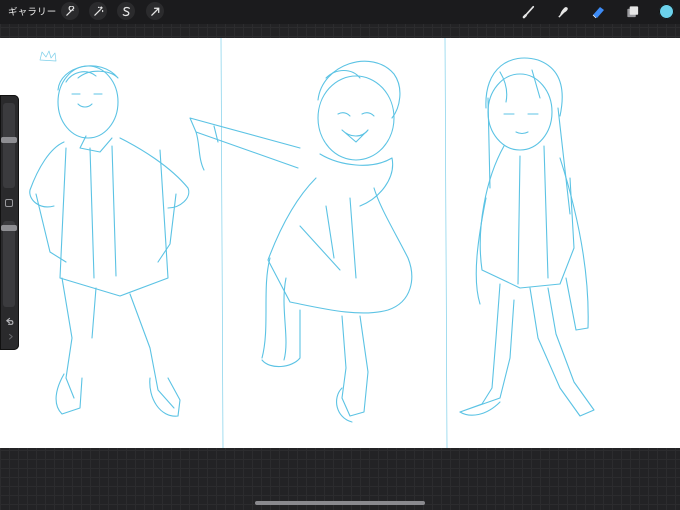  I want to click on transform-button, so click(155, 11).